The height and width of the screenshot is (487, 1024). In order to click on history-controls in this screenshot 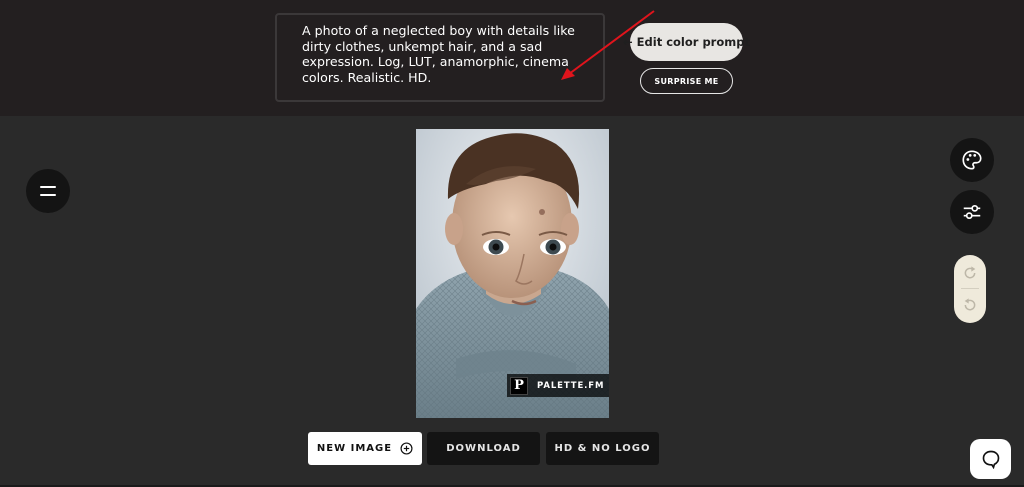, I will do `click(970, 289)`.